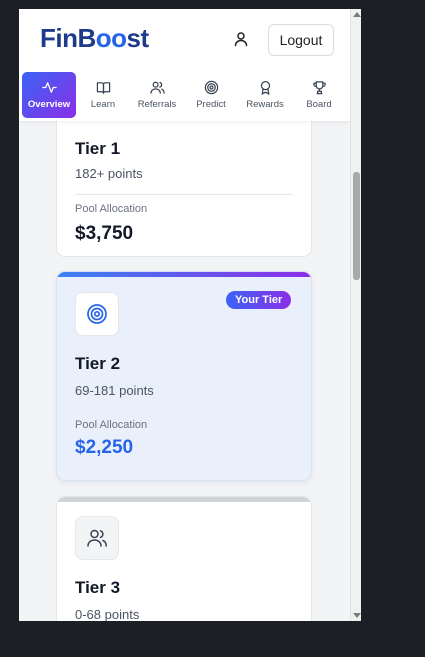 The height and width of the screenshot is (657, 425). What do you see at coordinates (241, 39) in the screenshot?
I see `user-icon` at bounding box center [241, 39].